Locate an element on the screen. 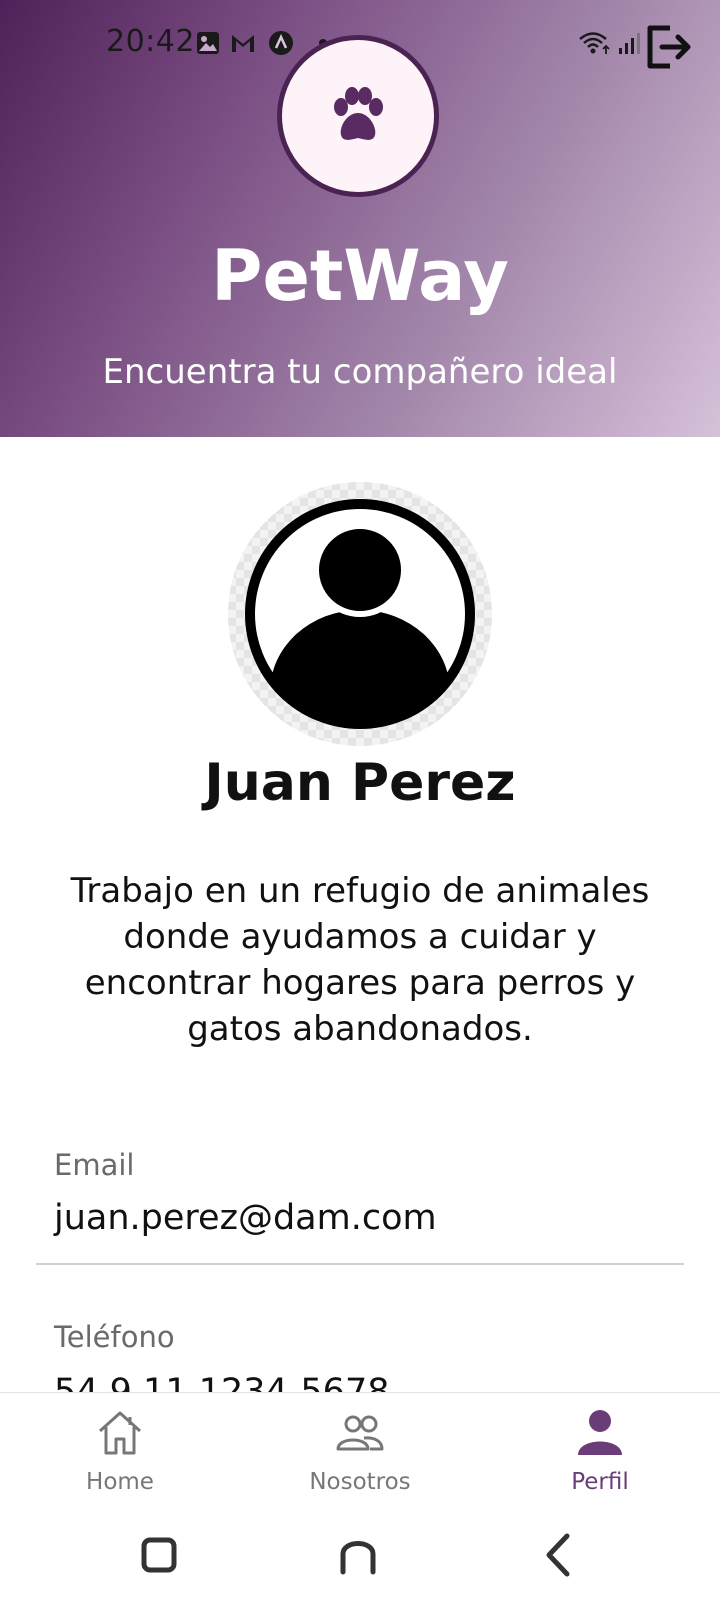  profile-name: Juan Perez is located at coordinates (360, 783).